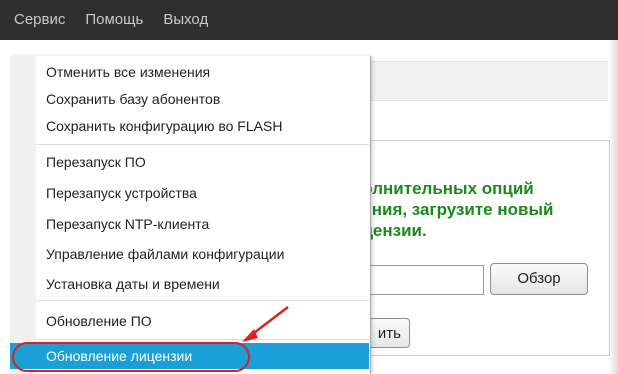 This screenshot has width=618, height=374. What do you see at coordinates (202, 72) in the screenshot?
I see `menu-item-revert-changes: Отменить все изменения` at bounding box center [202, 72].